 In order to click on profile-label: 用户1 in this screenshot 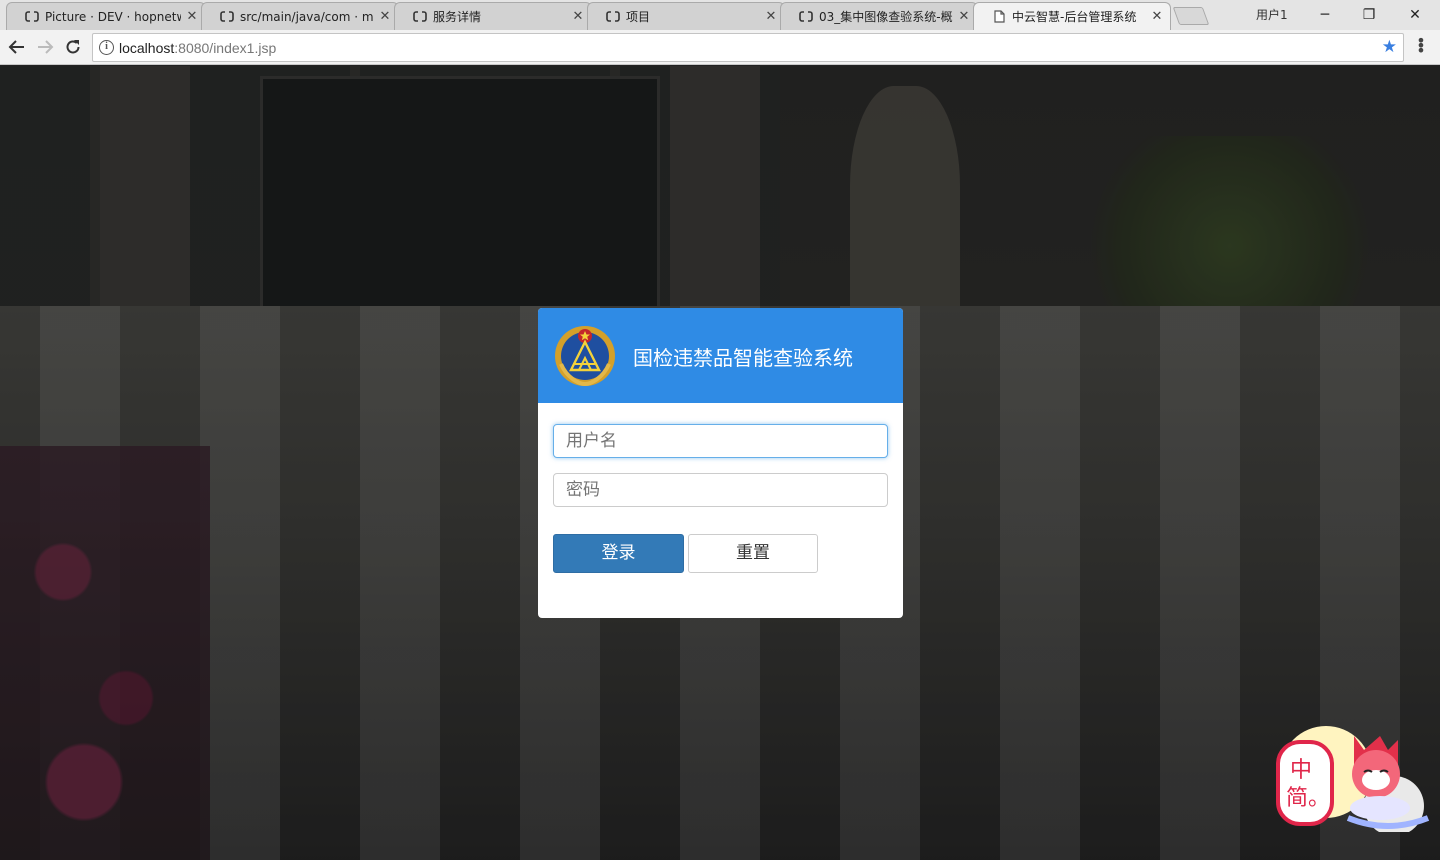, I will do `click(1272, 14)`.